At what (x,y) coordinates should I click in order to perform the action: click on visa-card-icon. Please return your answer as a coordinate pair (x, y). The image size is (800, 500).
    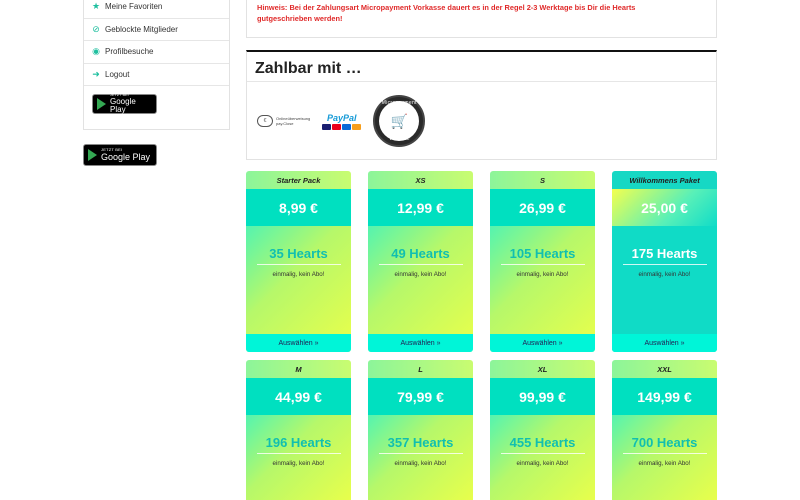
    Looking at the image, I should click on (327, 126).